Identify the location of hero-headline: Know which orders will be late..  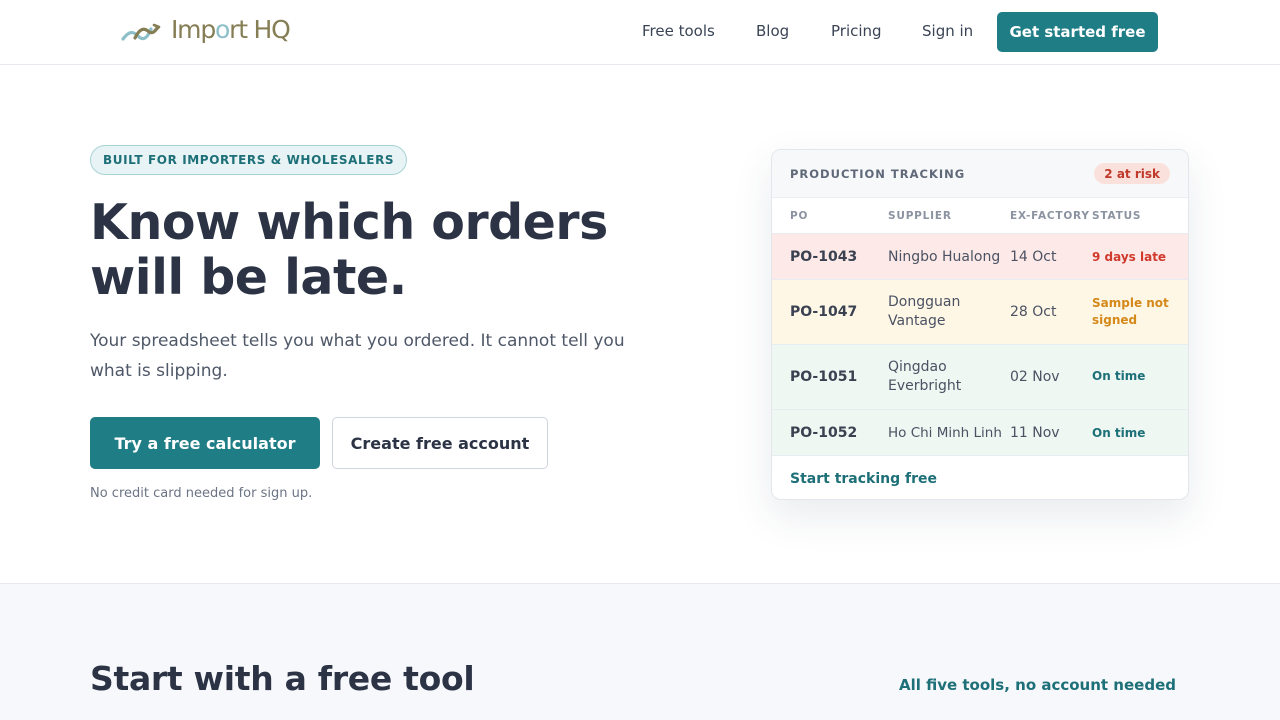
(370, 250).